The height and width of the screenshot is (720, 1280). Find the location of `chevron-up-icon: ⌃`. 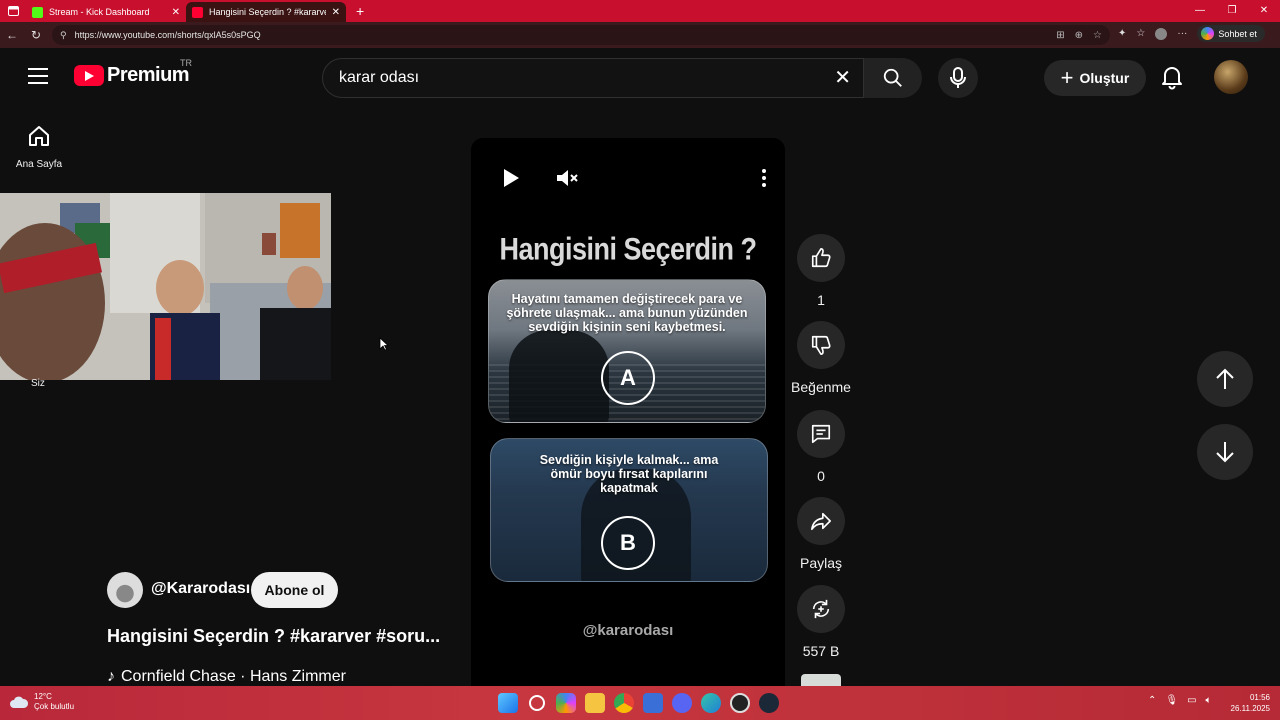

chevron-up-icon: ⌃ is located at coordinates (1152, 700).